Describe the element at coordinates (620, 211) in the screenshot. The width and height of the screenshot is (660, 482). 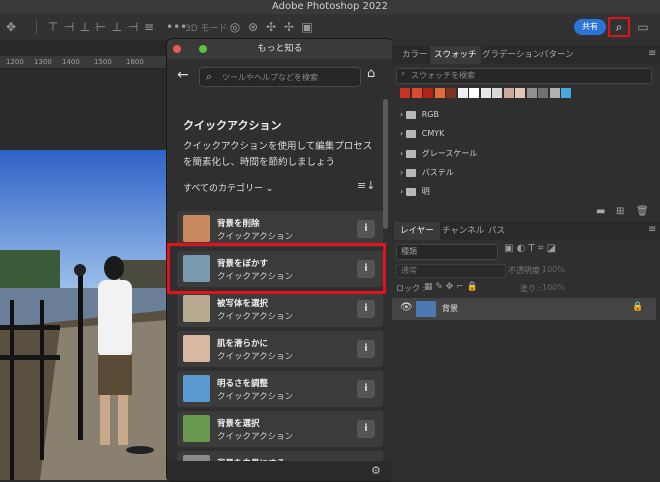
I see `new-swatch-icon: ⊞` at that location.